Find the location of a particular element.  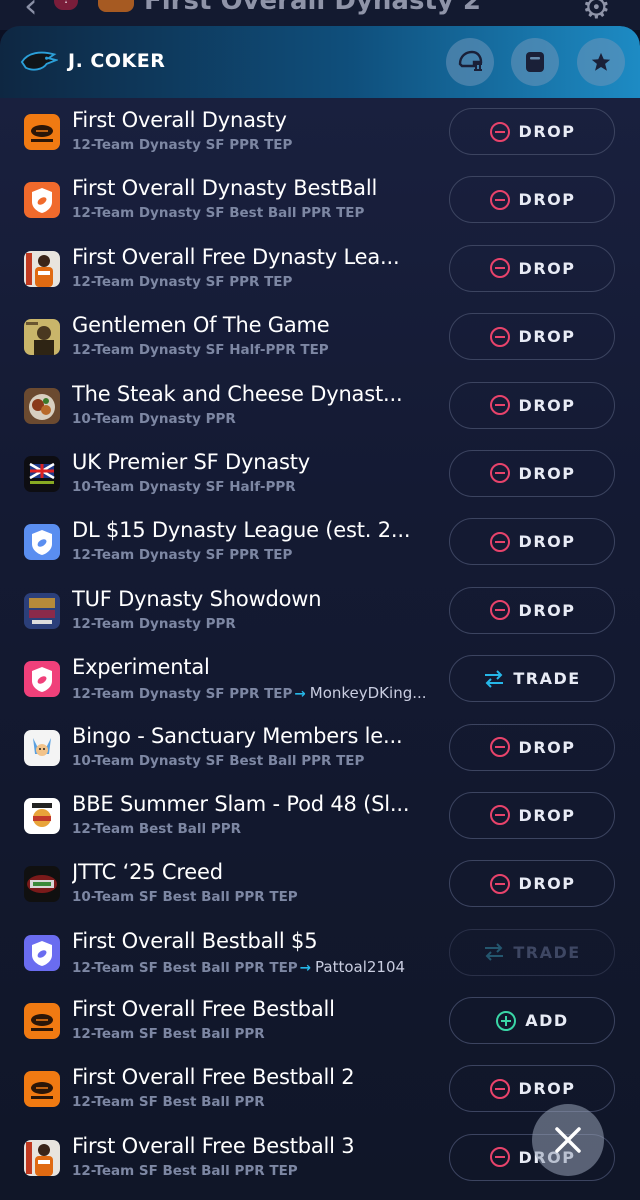

league-format: 12-Team Dynasty SF Best Ball PPR TEP is located at coordinates (261, 213).